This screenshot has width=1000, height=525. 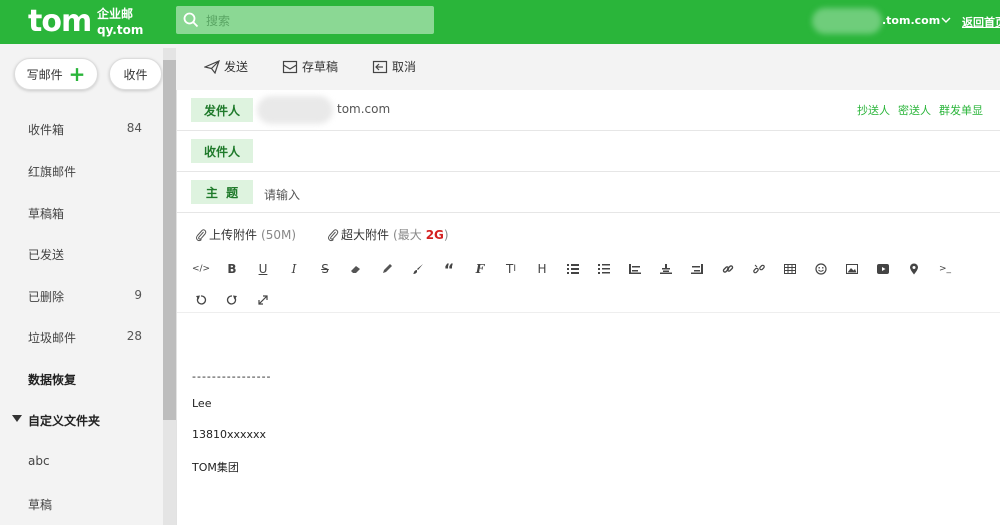 What do you see at coordinates (446, 234) in the screenshot?
I see `large-limit-suffix: )` at bounding box center [446, 234].